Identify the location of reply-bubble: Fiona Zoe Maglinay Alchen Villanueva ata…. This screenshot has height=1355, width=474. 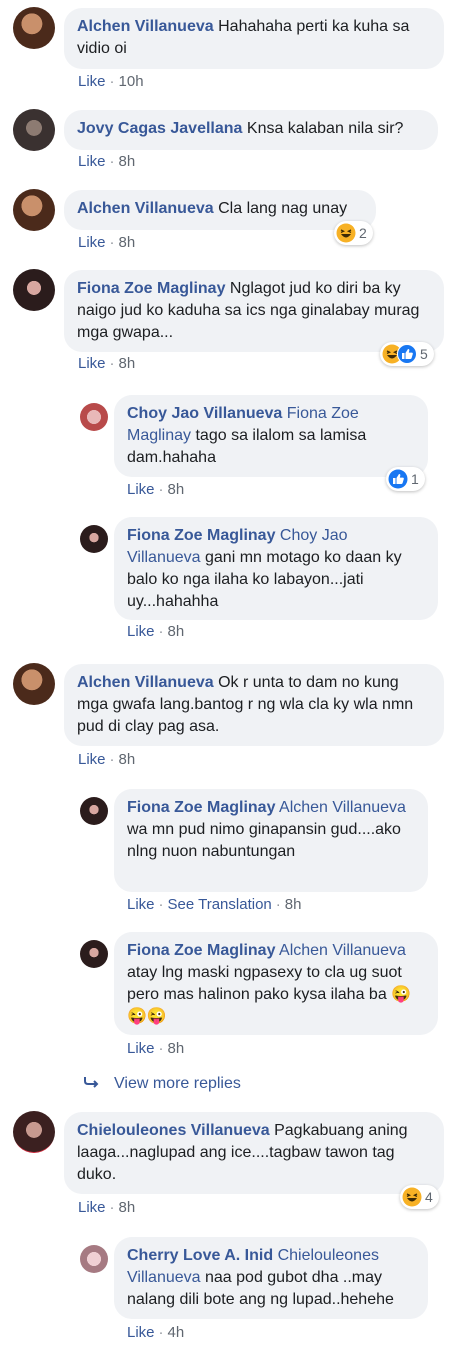
(276, 983).